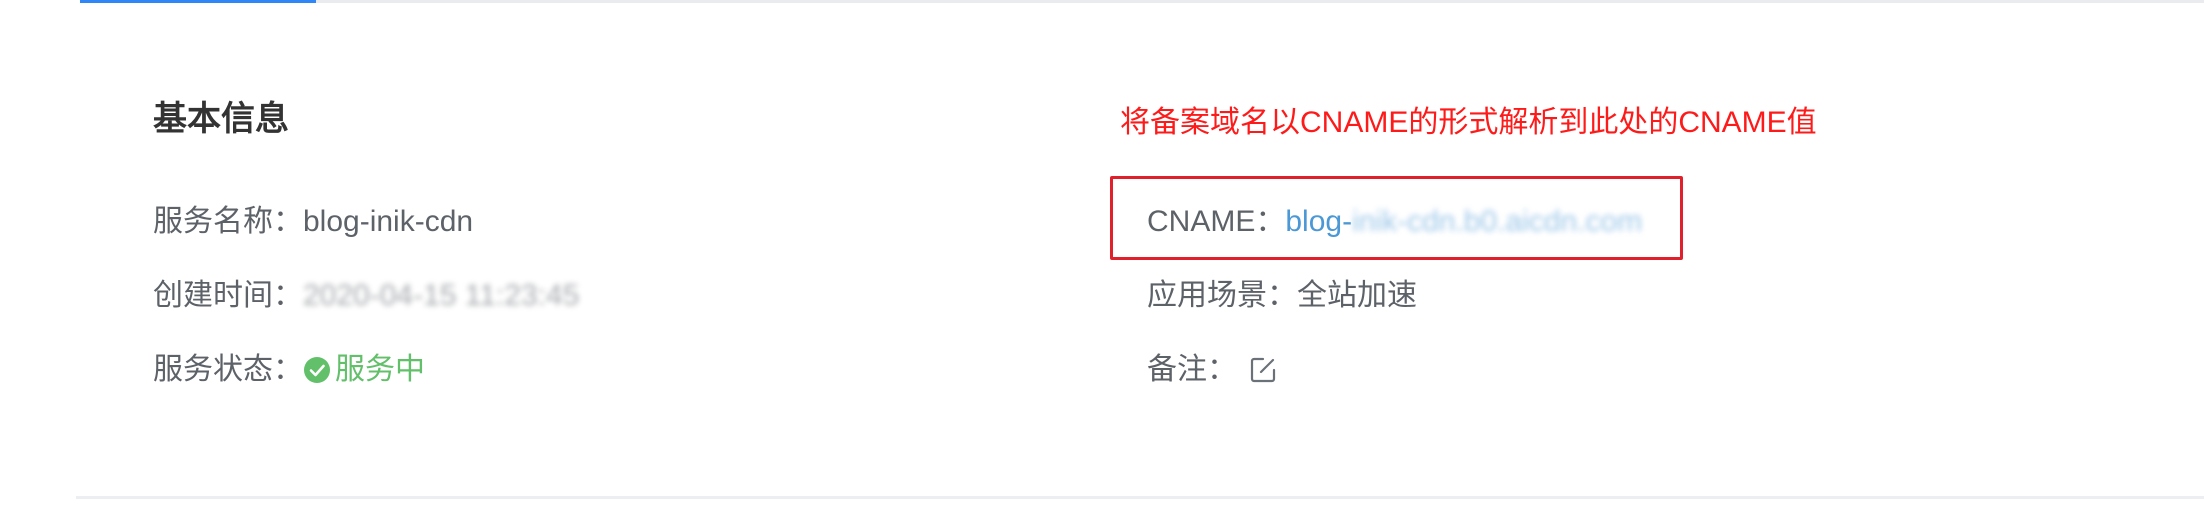 This screenshot has width=2204, height=510. What do you see at coordinates (1497, 222) in the screenshot?
I see `cname-value-rest: inik-cdn.b0.aicdn.com` at bounding box center [1497, 222].